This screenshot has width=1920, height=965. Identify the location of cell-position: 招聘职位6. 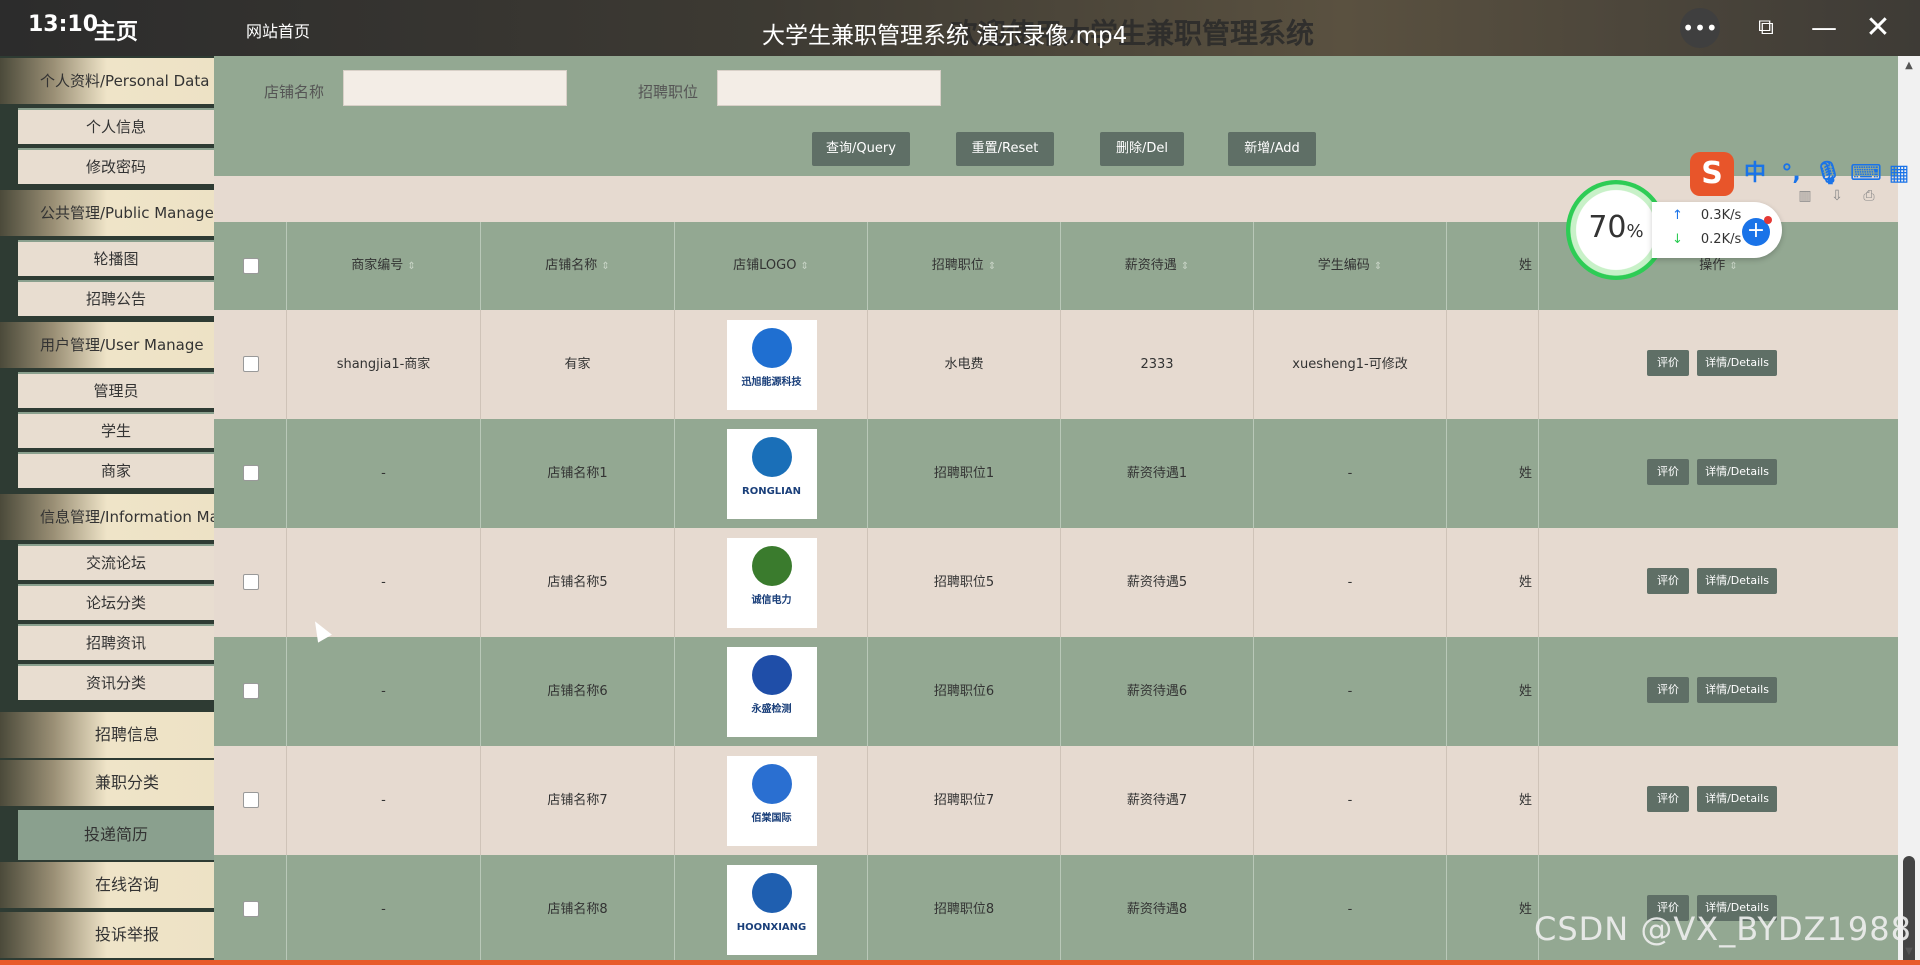
(964, 691).